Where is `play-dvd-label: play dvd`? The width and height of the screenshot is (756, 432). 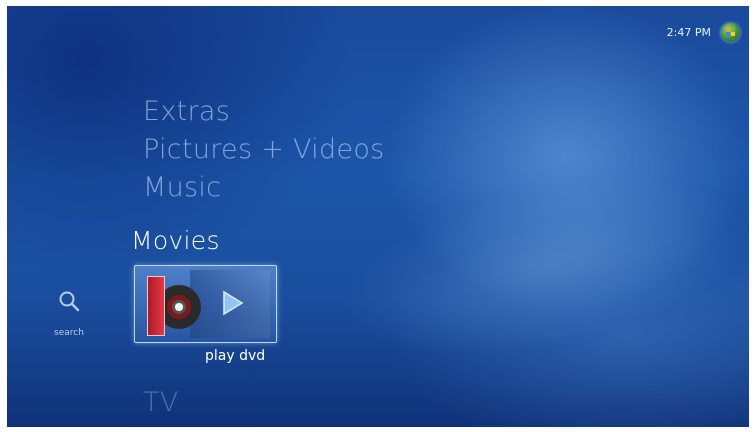 play-dvd-label: play dvd is located at coordinates (235, 356).